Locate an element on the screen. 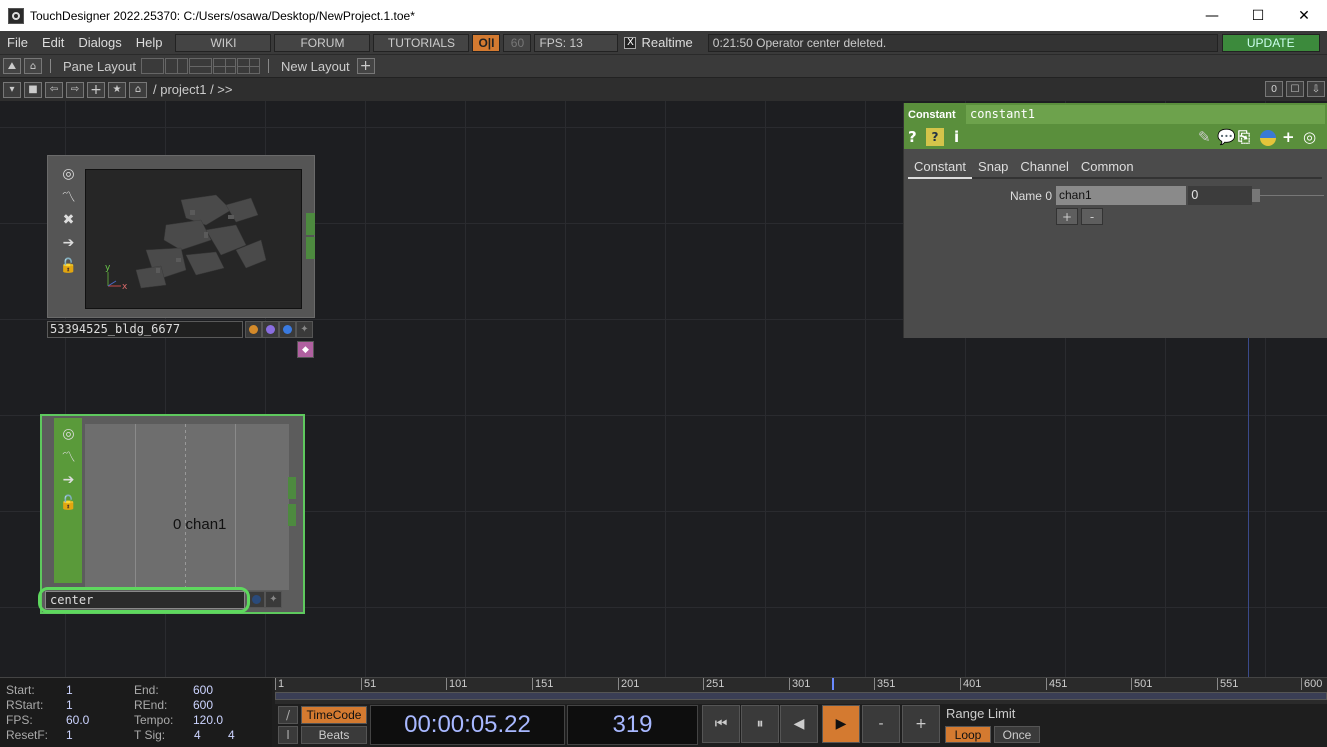  node-name-field: 53394525_bldg_6677 is located at coordinates (145, 329).